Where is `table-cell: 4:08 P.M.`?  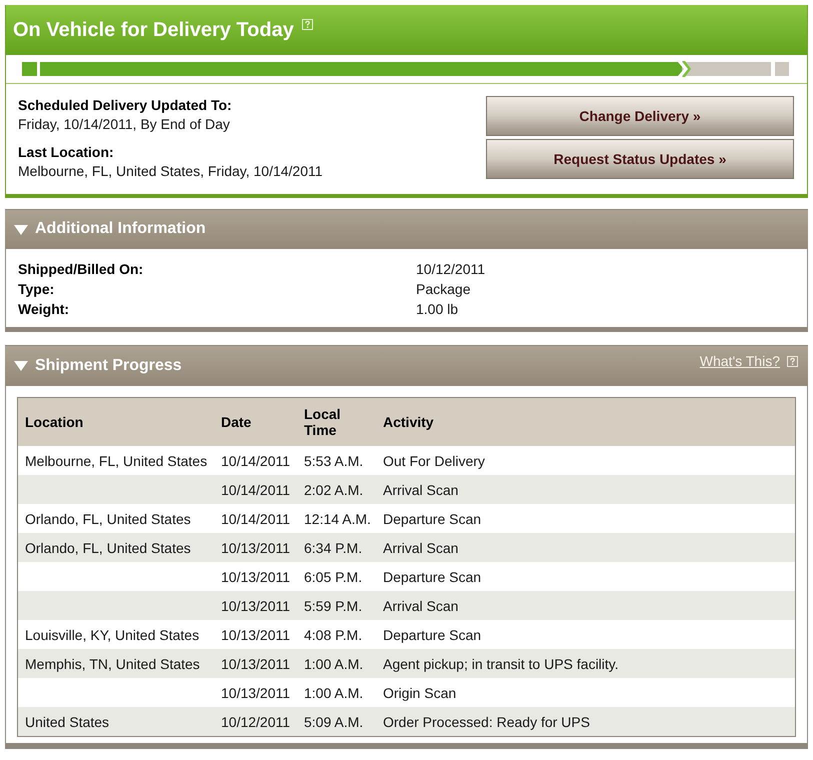
table-cell: 4:08 P.M. is located at coordinates (333, 634).